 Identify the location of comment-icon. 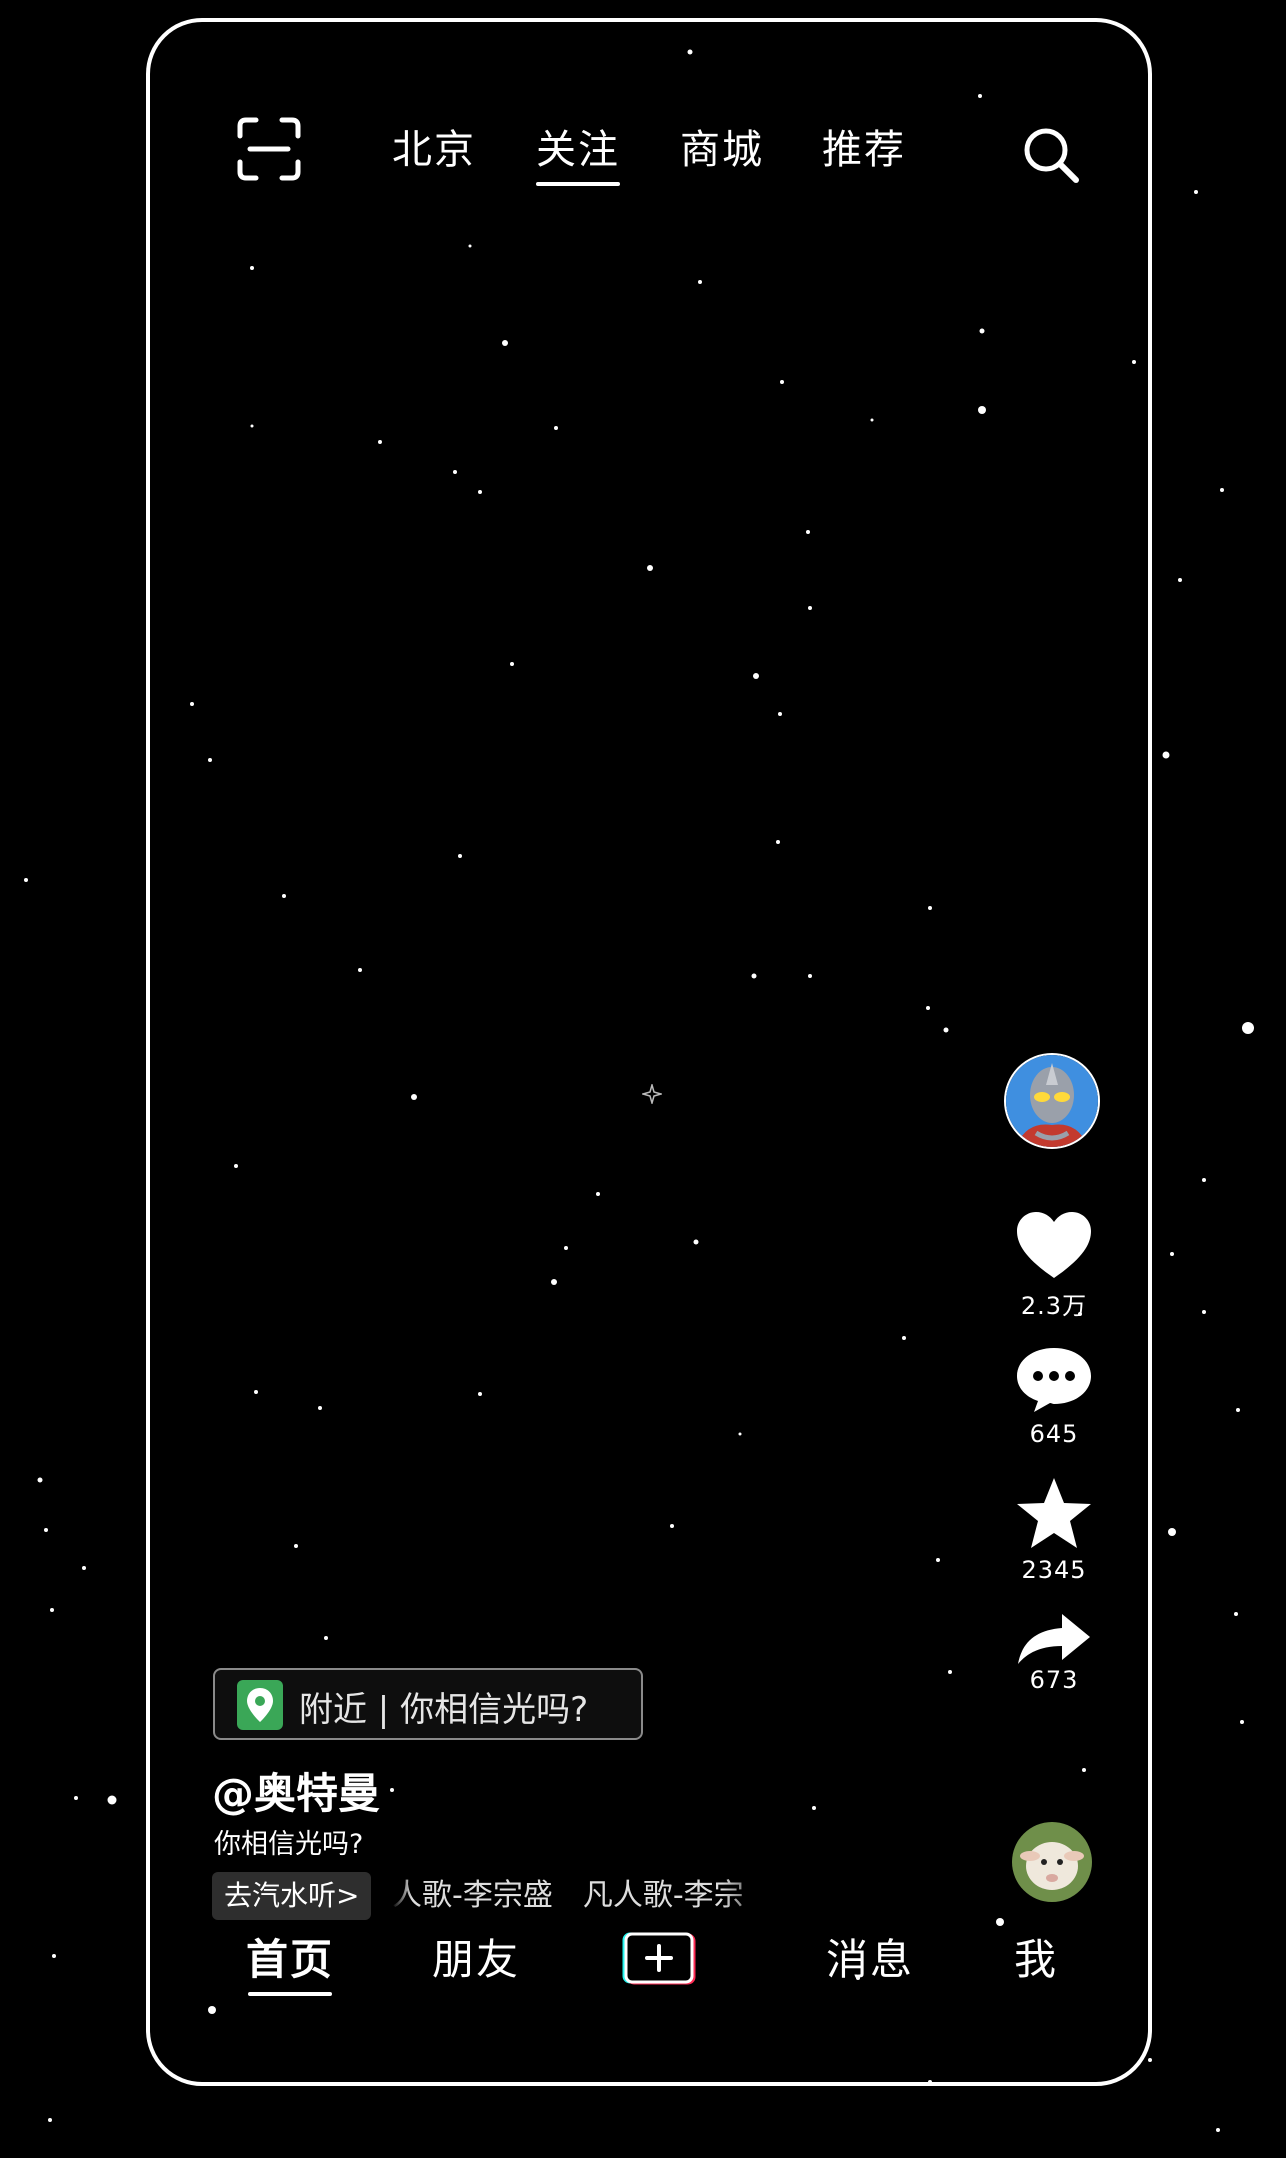
(1054, 1380).